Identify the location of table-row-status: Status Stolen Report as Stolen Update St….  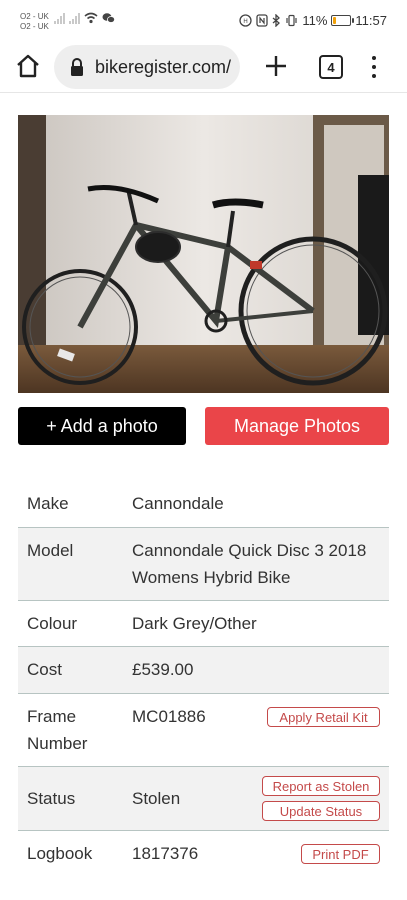
(203, 799).